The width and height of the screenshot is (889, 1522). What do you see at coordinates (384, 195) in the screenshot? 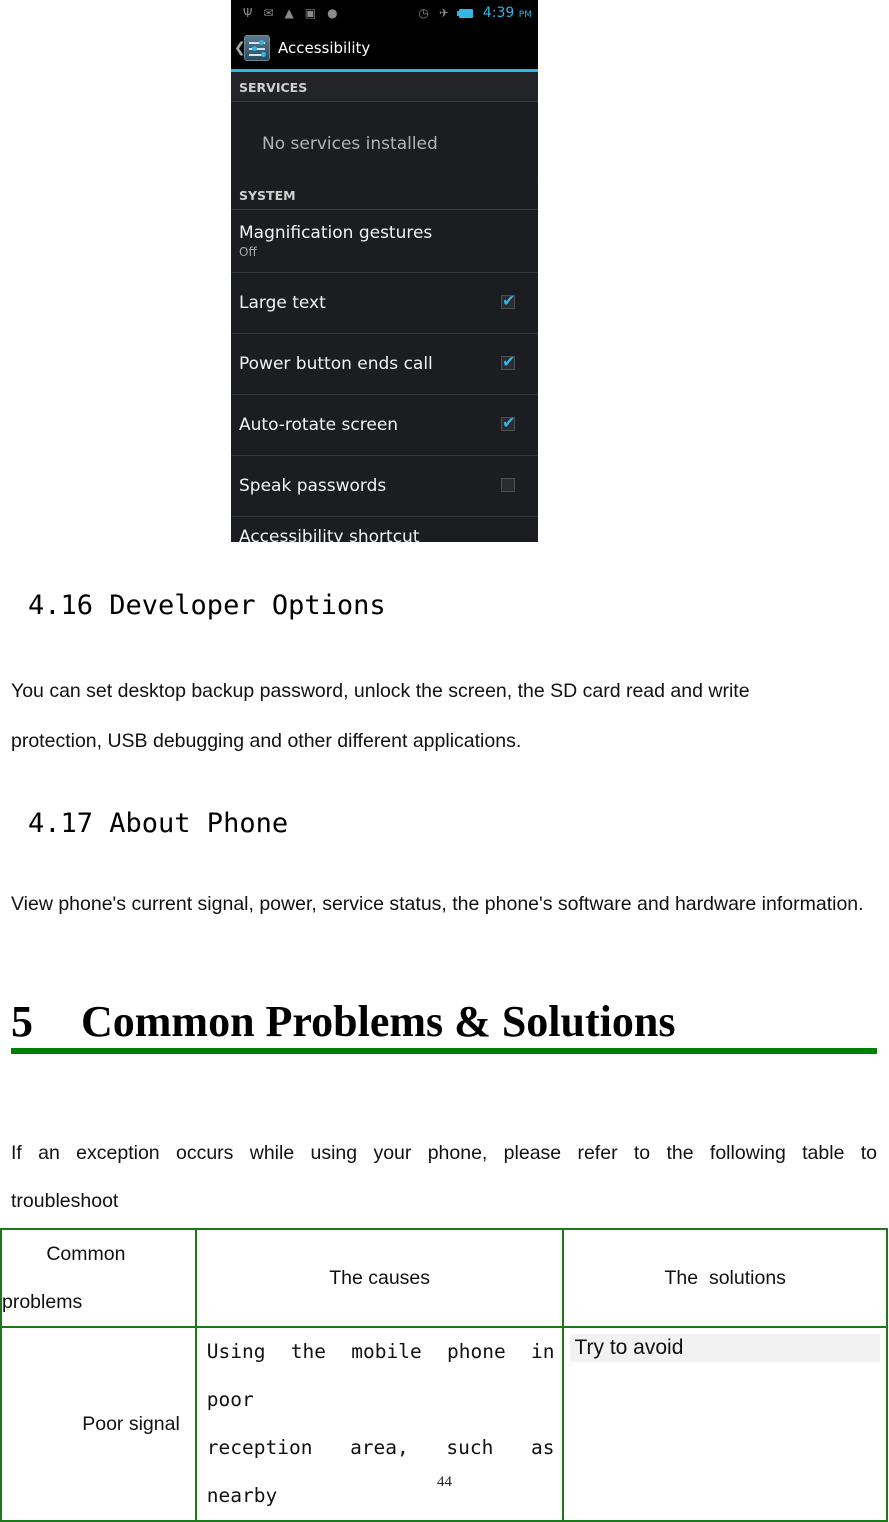
I see `section-header-system: SYSTEM` at bounding box center [384, 195].